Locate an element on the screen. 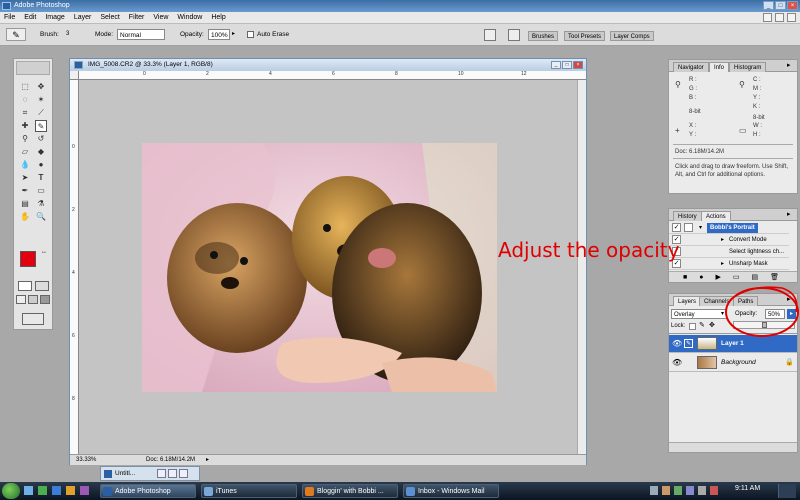 This screenshot has width=800, height=500. type-tool-icon: T is located at coordinates (41, 178).